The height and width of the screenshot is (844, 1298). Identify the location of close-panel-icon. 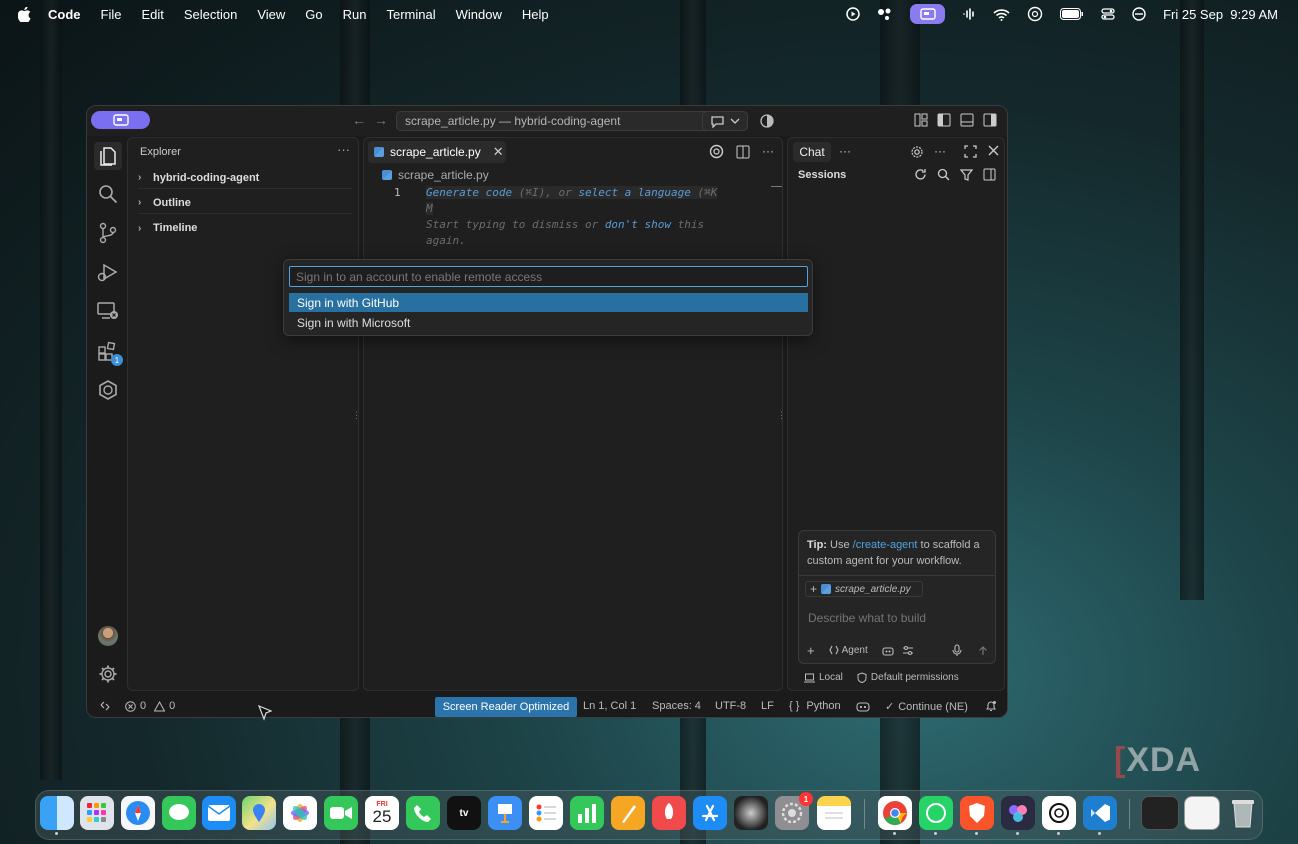
(993, 150).